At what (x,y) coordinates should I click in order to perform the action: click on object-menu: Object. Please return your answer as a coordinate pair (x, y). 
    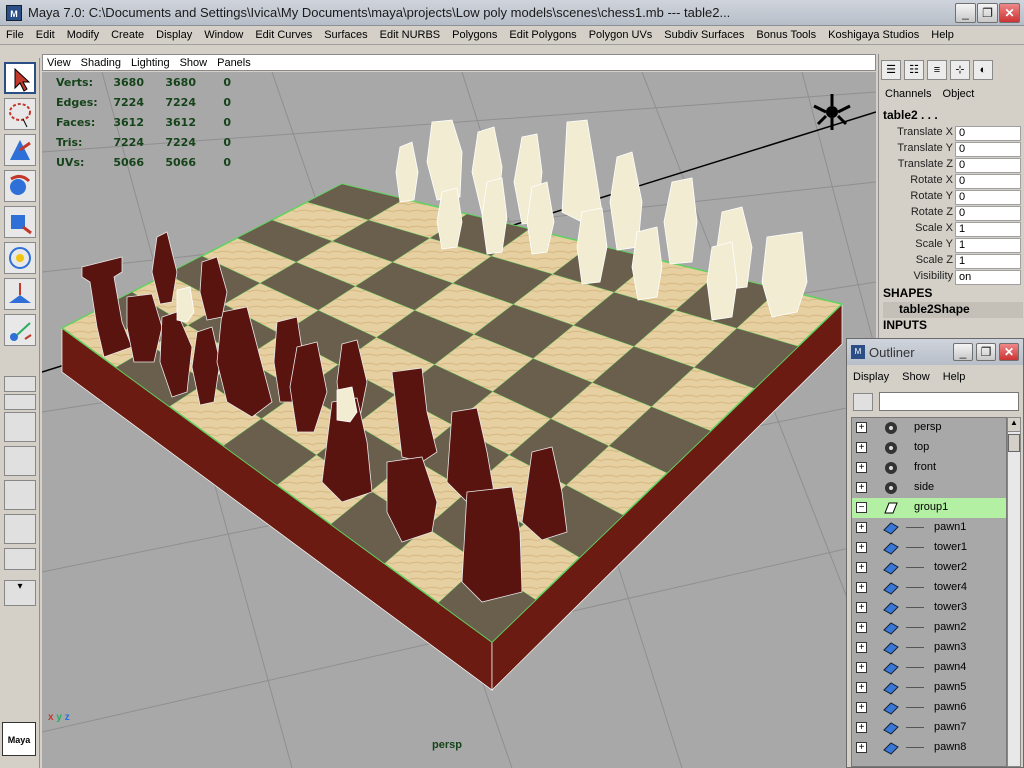
    Looking at the image, I should click on (959, 94).